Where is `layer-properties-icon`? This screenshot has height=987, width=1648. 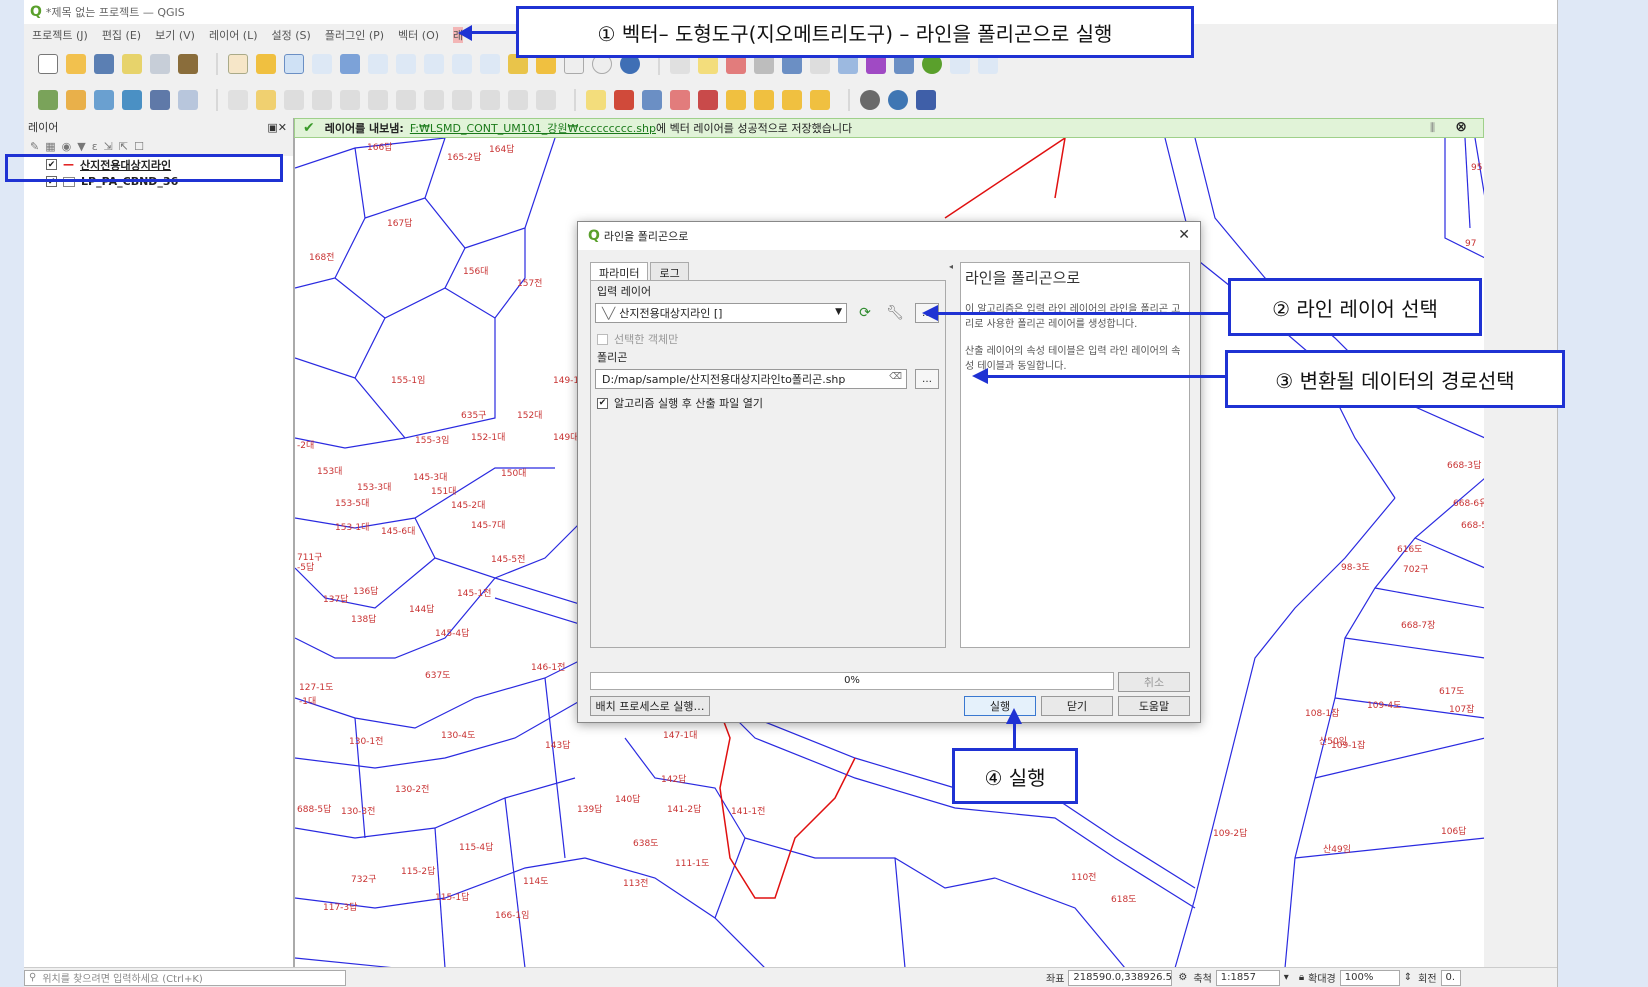 layer-properties-icon is located at coordinates (188, 100).